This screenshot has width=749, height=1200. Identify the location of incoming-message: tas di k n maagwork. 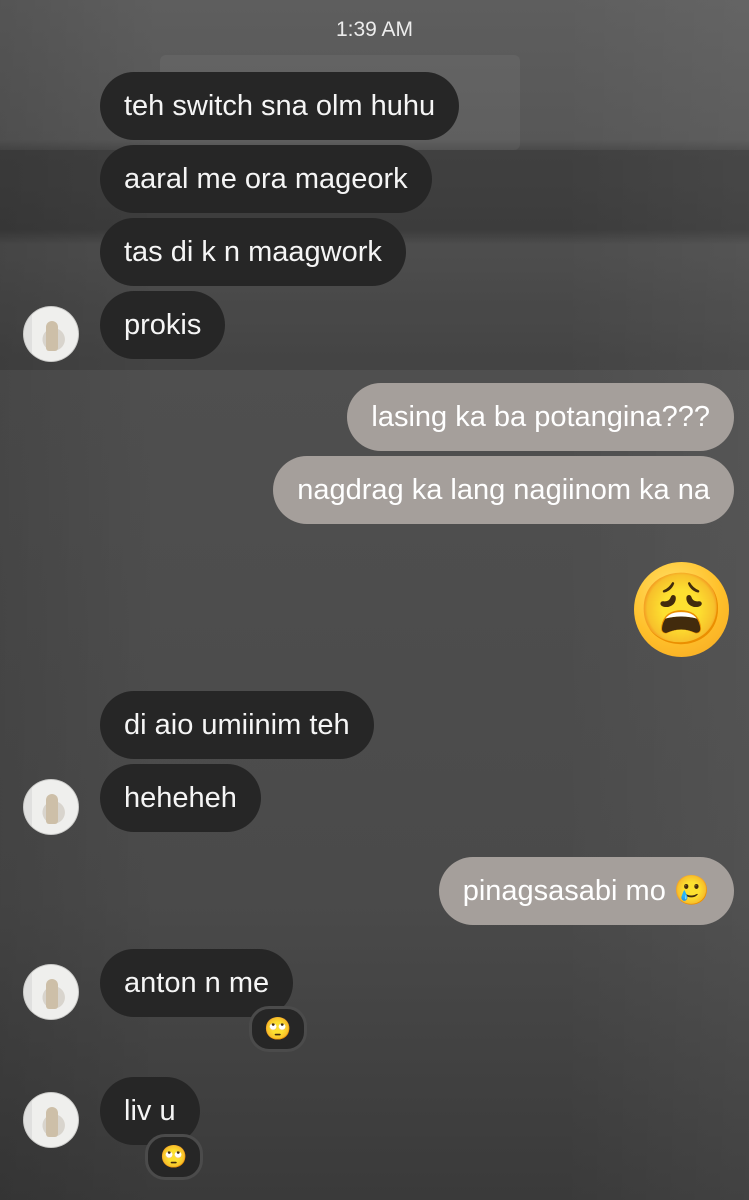
(253, 252).